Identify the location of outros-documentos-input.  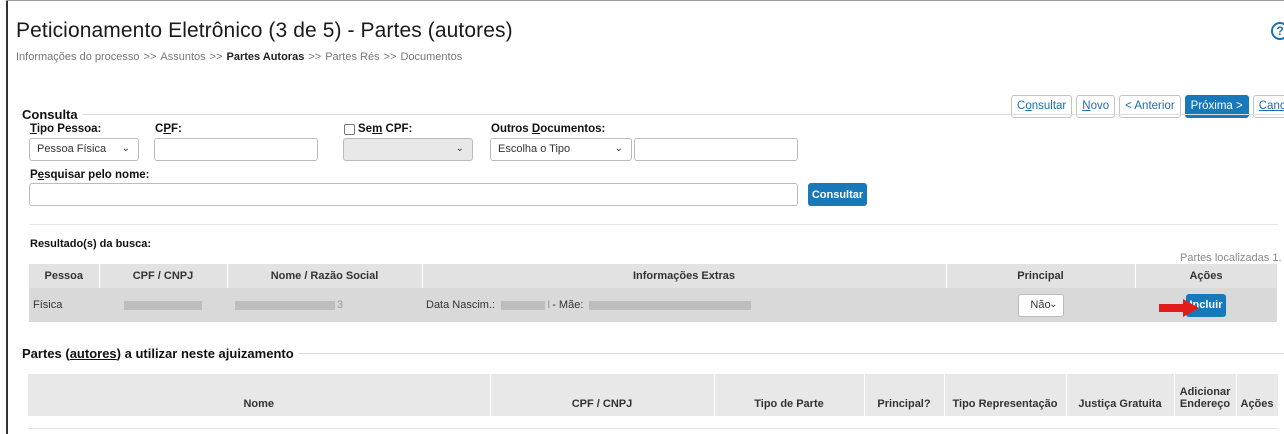
(716, 149).